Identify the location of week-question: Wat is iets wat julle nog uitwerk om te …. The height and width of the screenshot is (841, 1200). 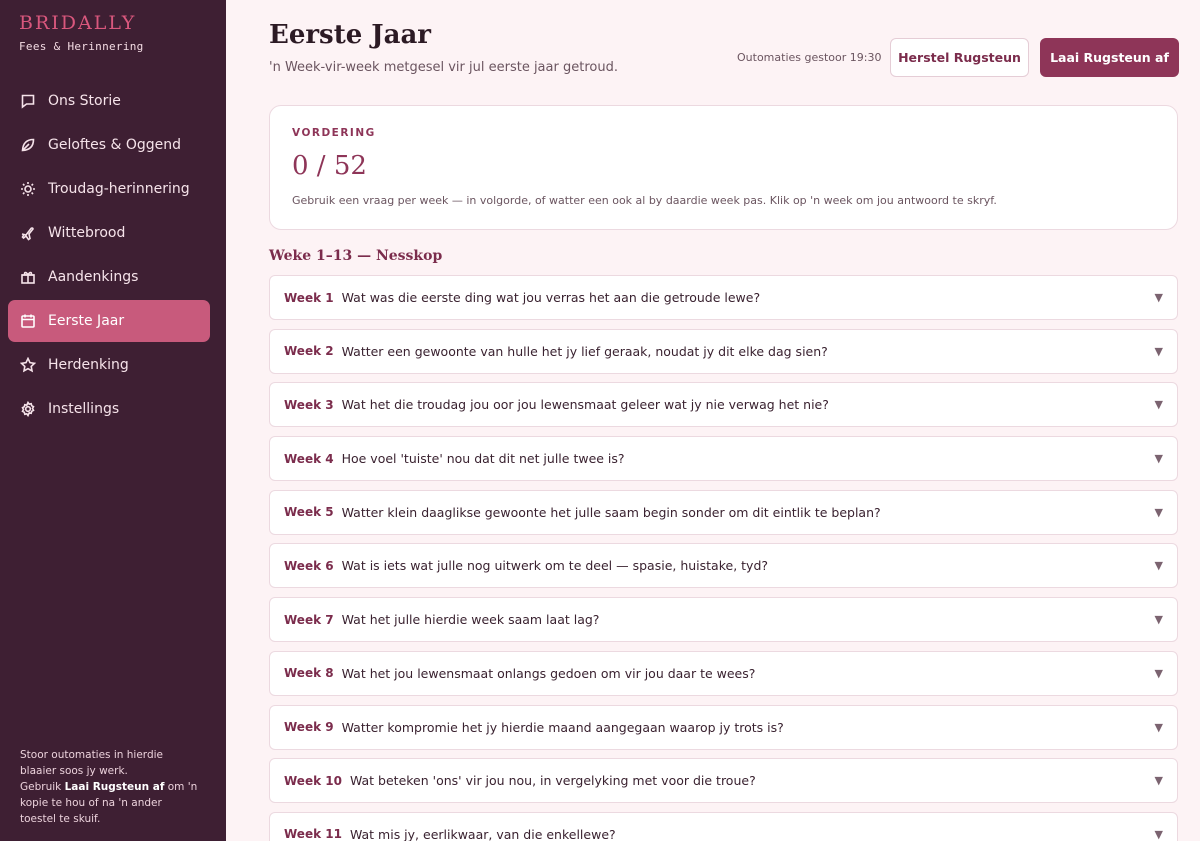
(555, 566).